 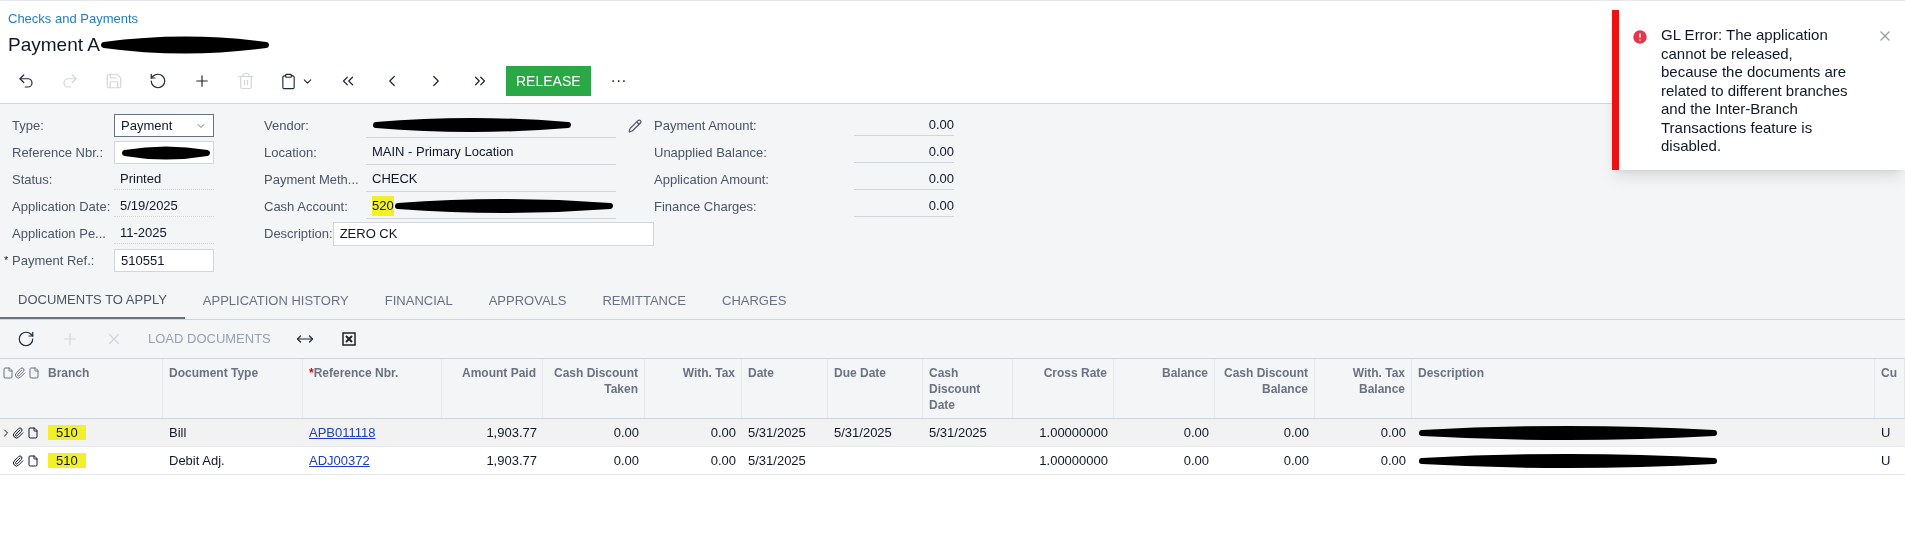 What do you see at coordinates (164, 179) in the screenshot?
I see `field-value: Printed` at bounding box center [164, 179].